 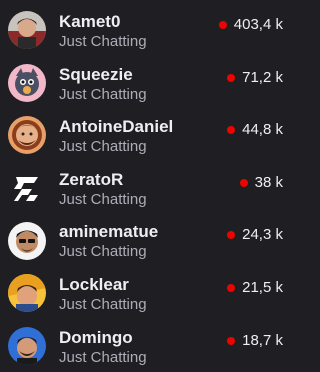 What do you see at coordinates (134, 21) in the screenshot?
I see `channel-name: Kamet0` at bounding box center [134, 21].